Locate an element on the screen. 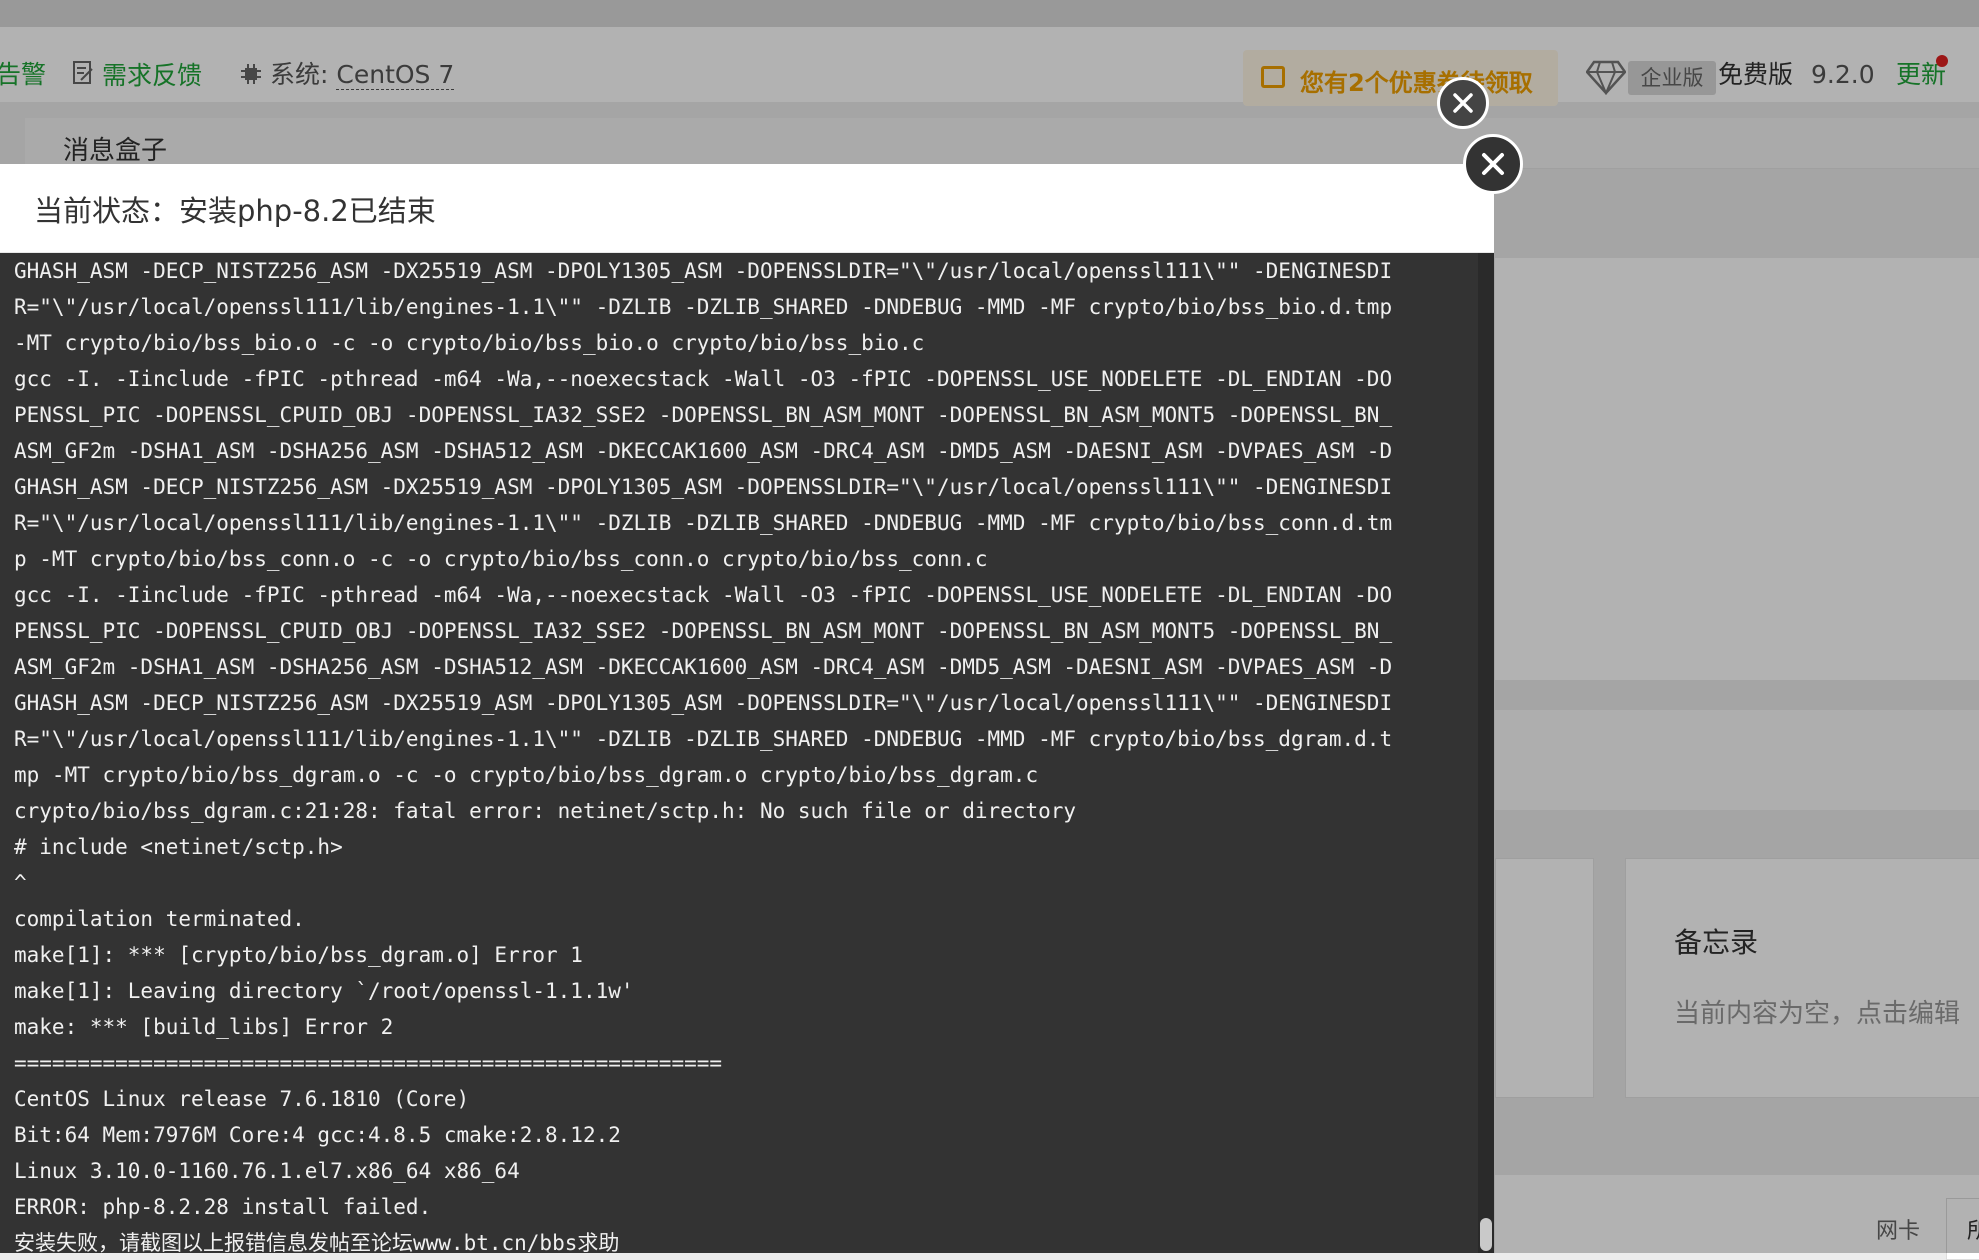  modal-title: 当前状态：安装php-8.2已结束 is located at coordinates (235, 211).